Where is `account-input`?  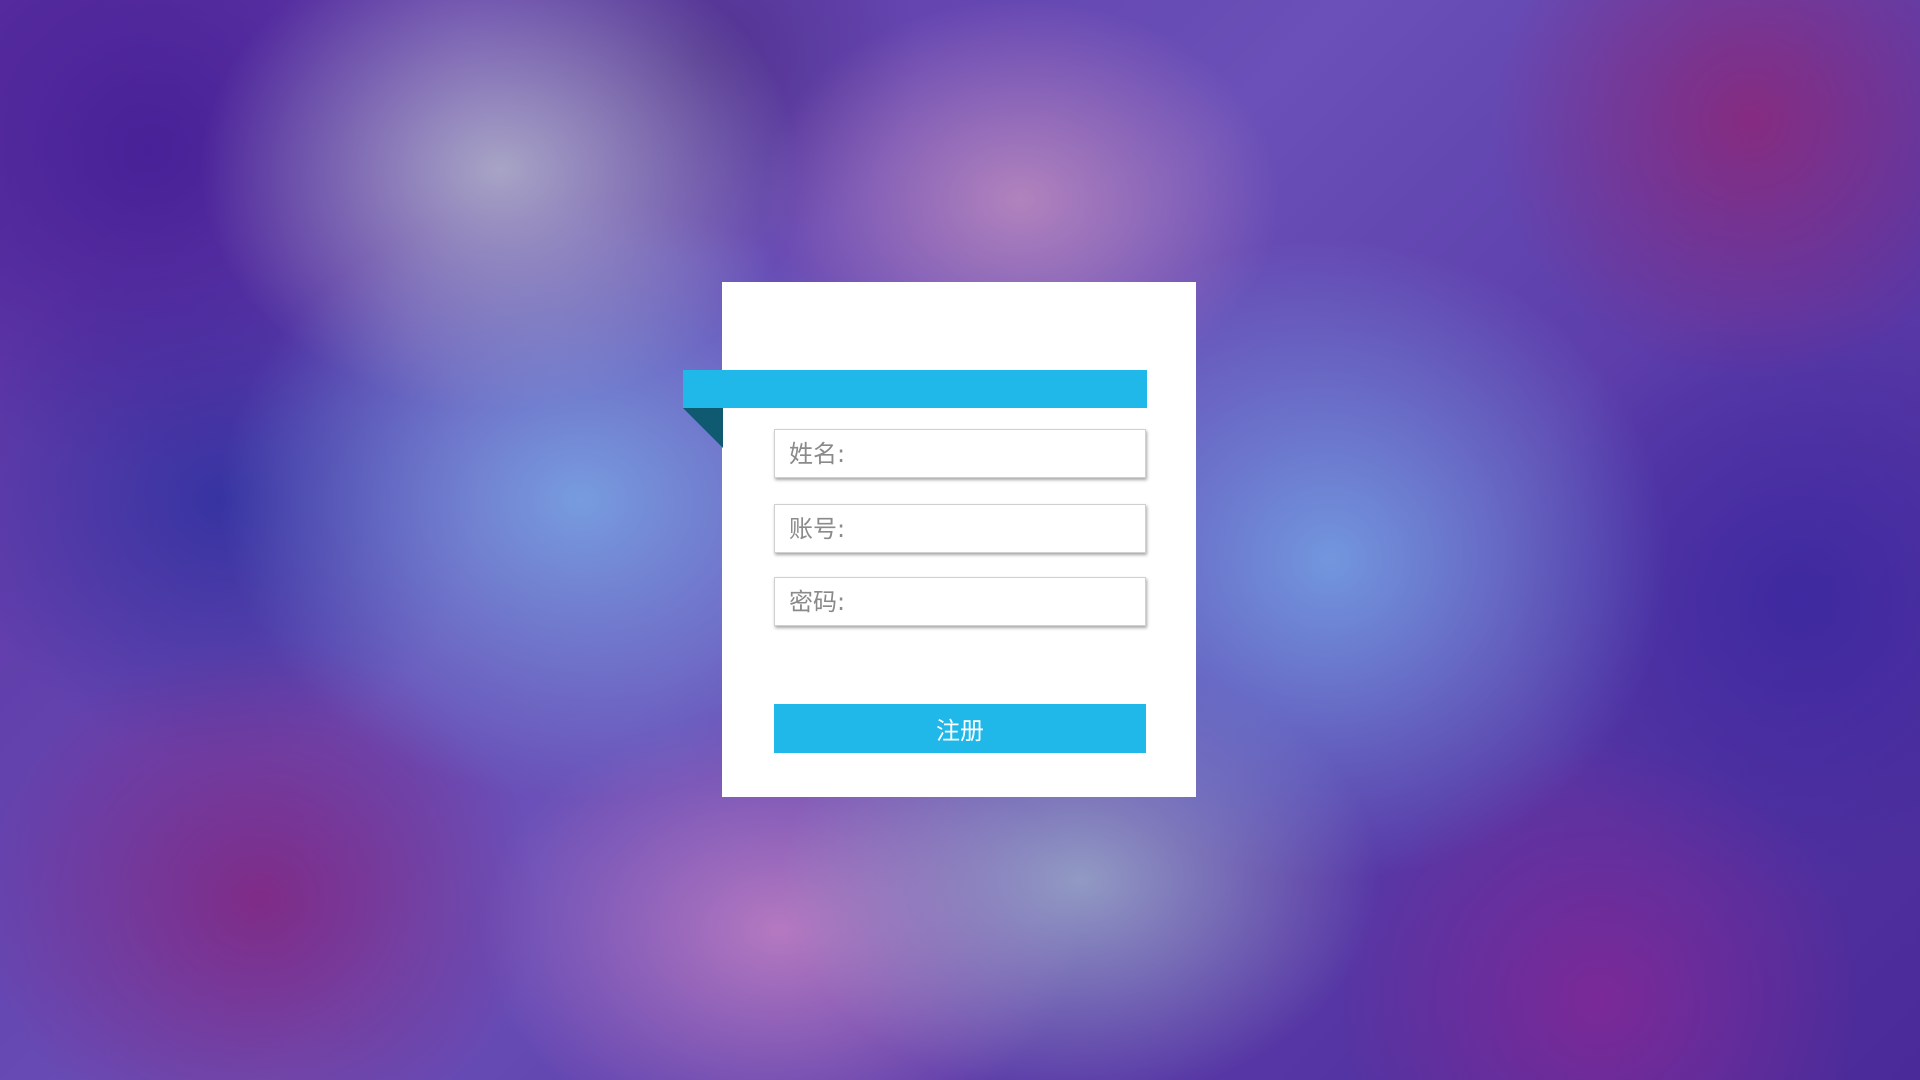
account-input is located at coordinates (960, 528).